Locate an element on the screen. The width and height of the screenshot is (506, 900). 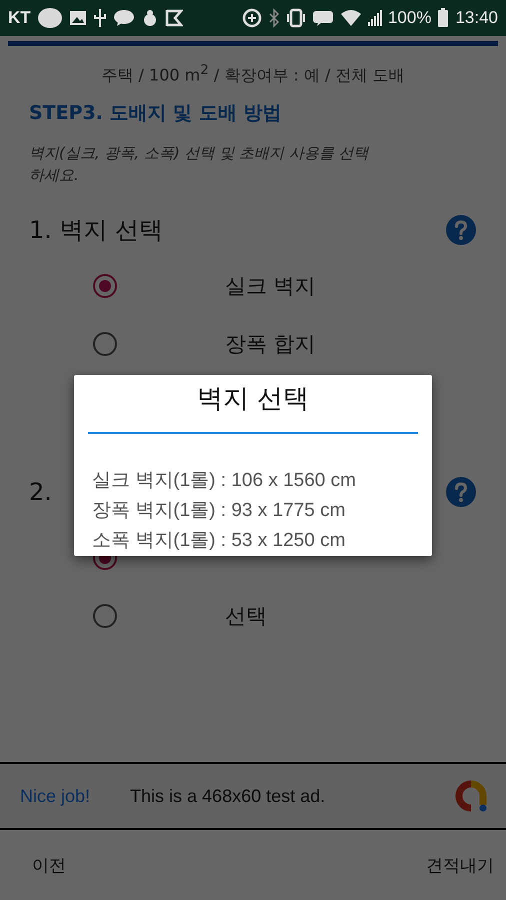
chat-icon is located at coordinates (123, 18).